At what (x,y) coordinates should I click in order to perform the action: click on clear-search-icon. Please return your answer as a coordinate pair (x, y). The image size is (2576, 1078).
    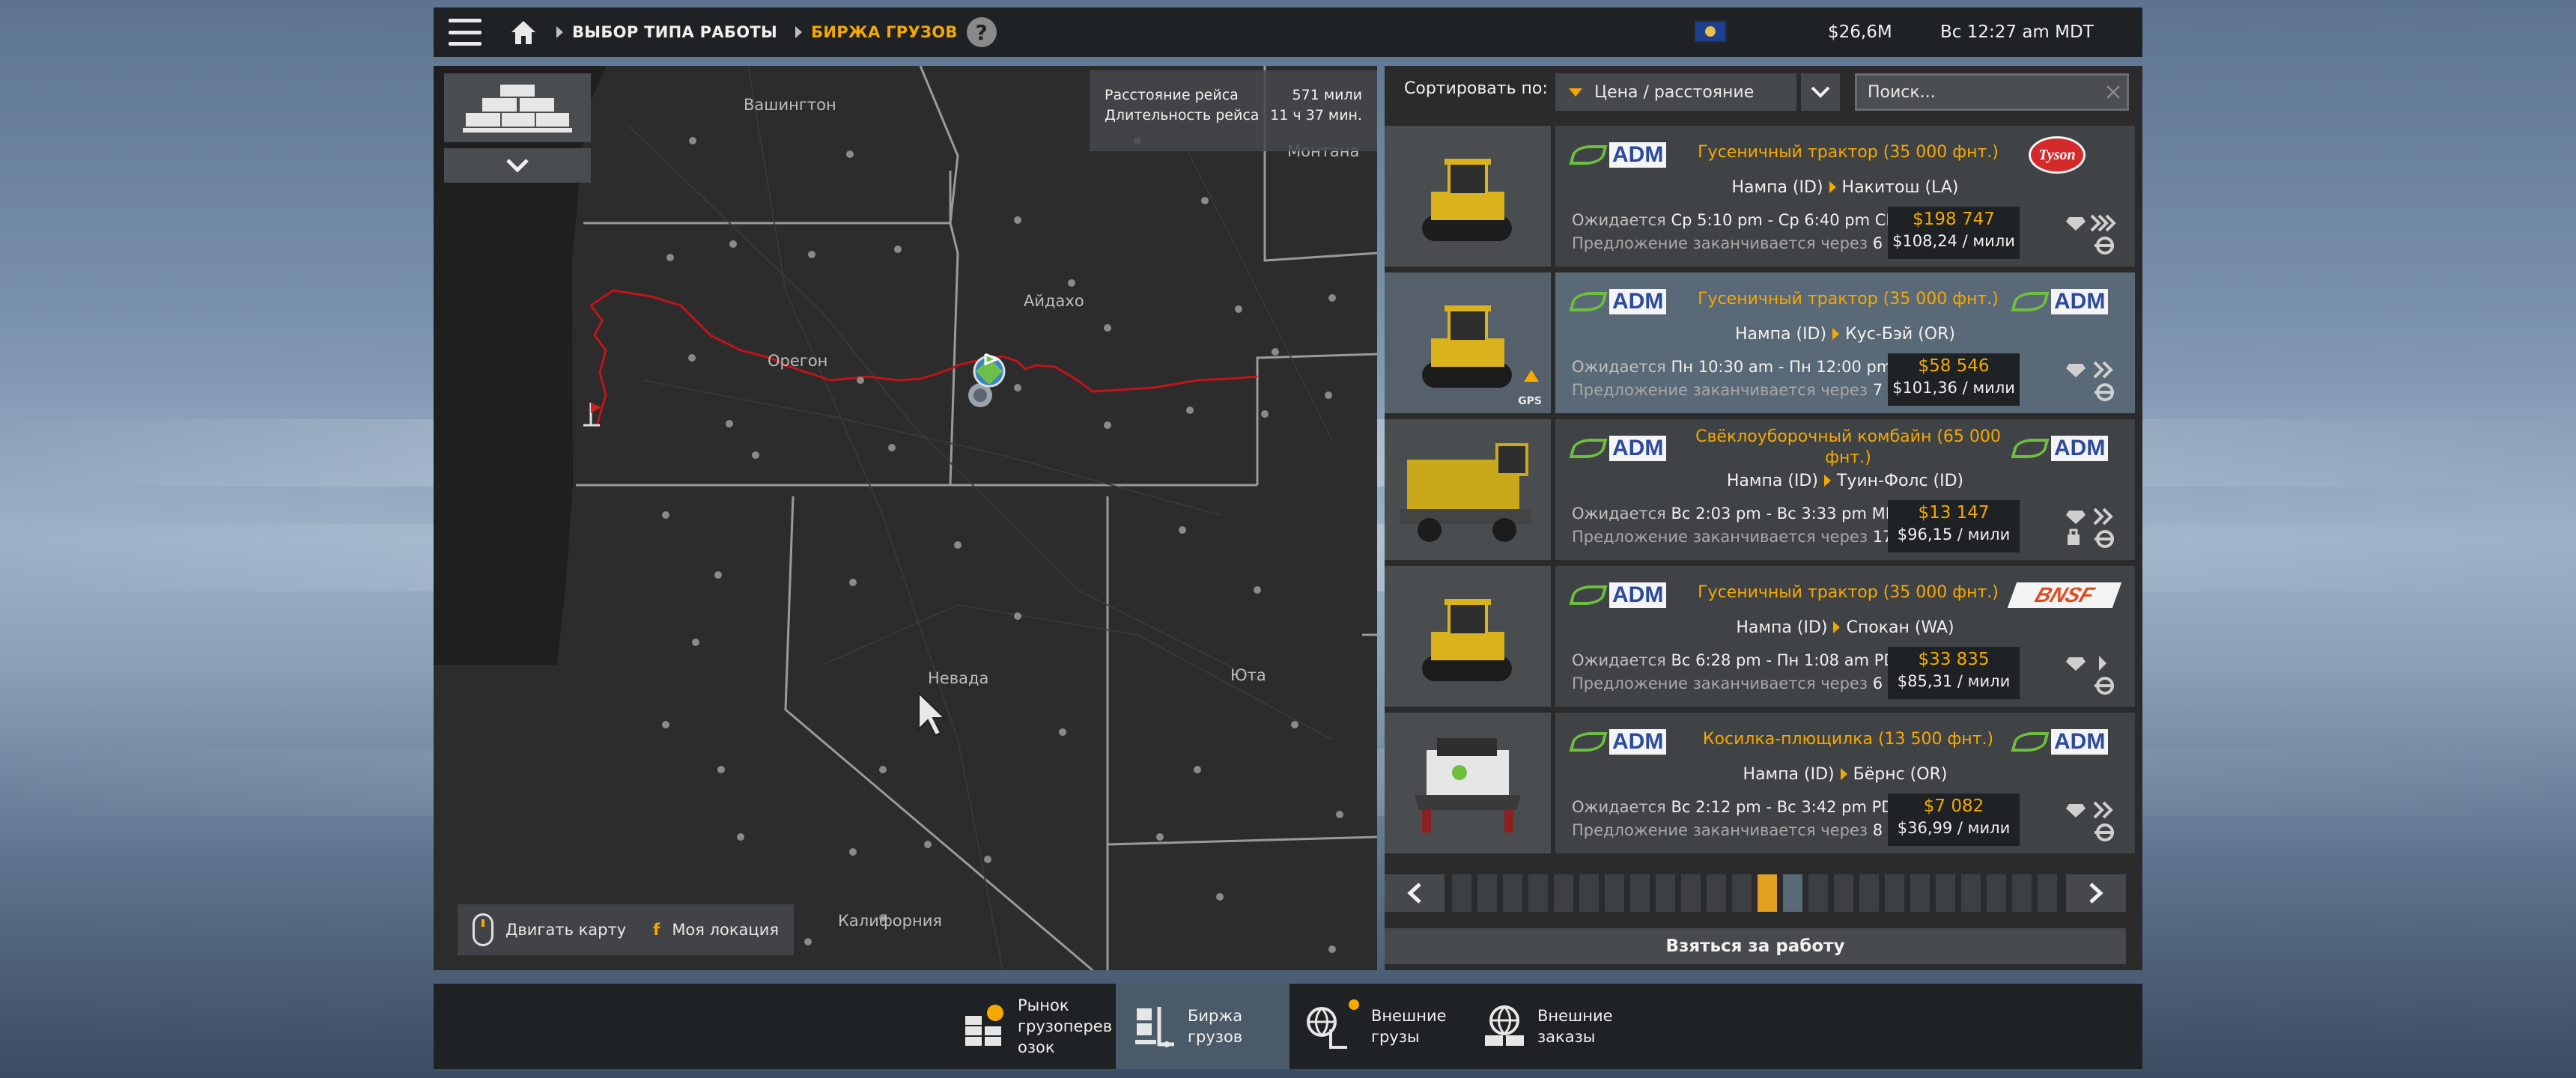
    Looking at the image, I should click on (2113, 92).